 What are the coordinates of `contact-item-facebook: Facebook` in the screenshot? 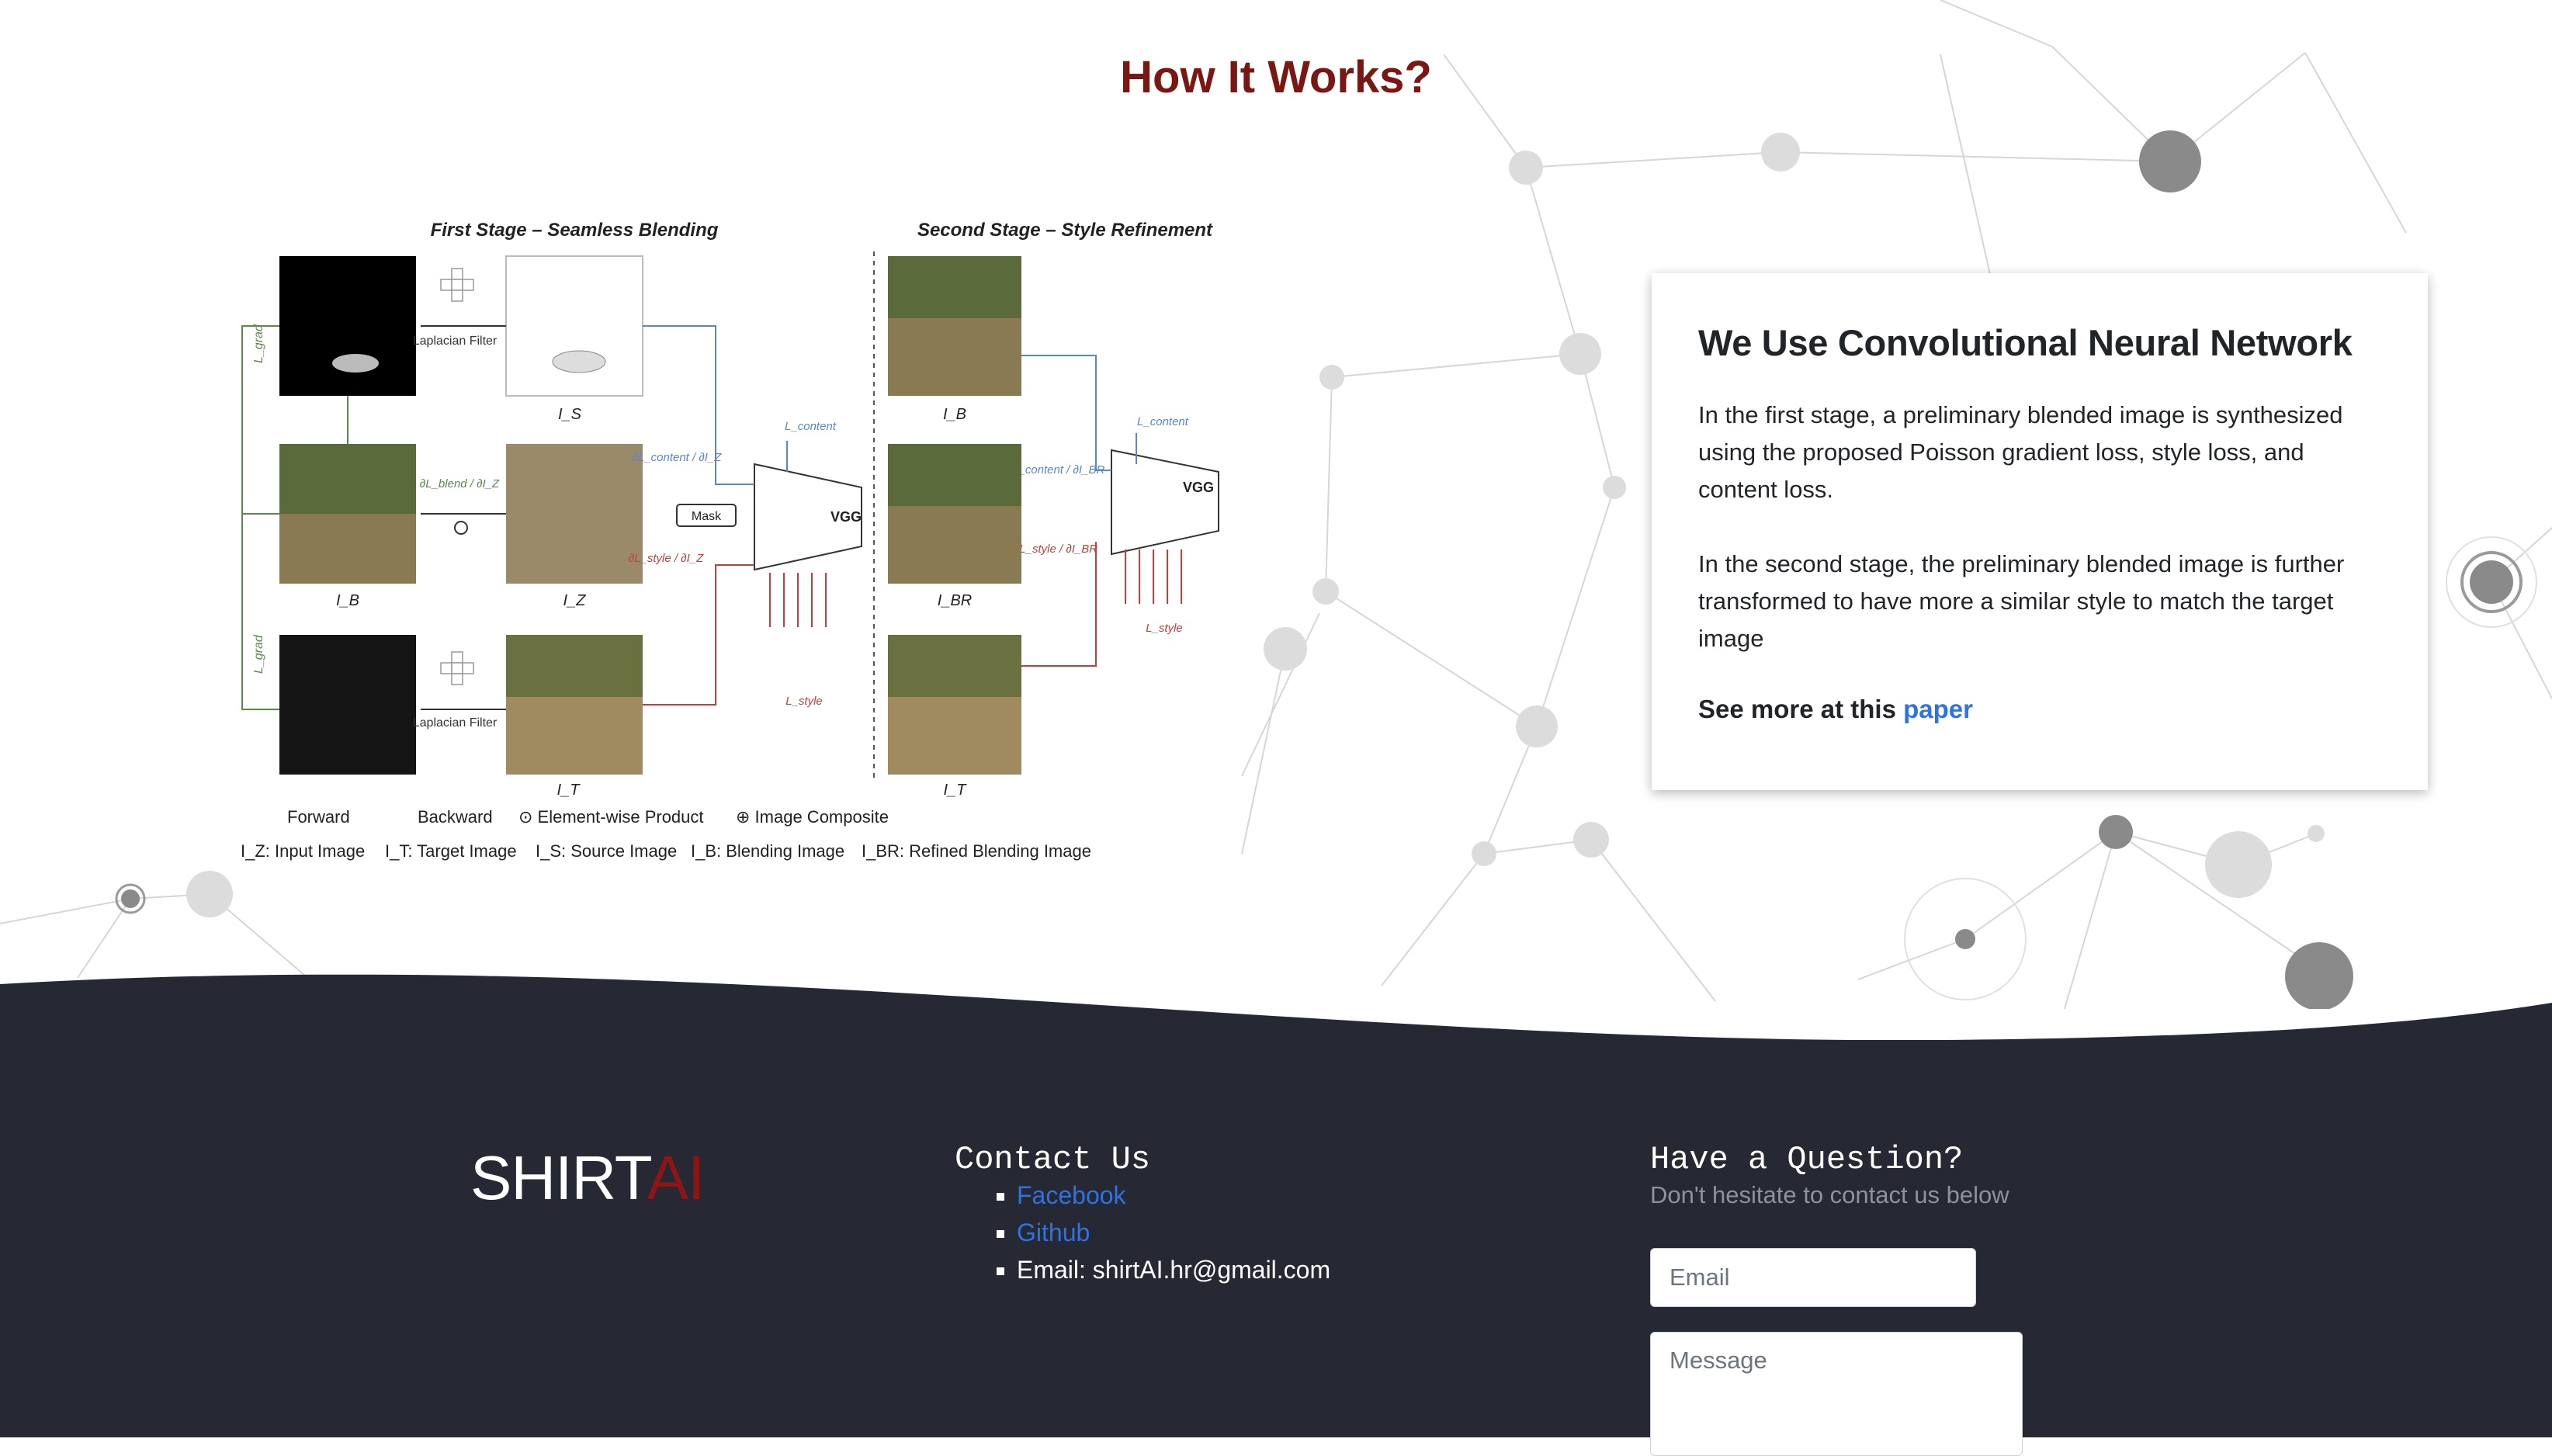 It's located at (1173, 1195).